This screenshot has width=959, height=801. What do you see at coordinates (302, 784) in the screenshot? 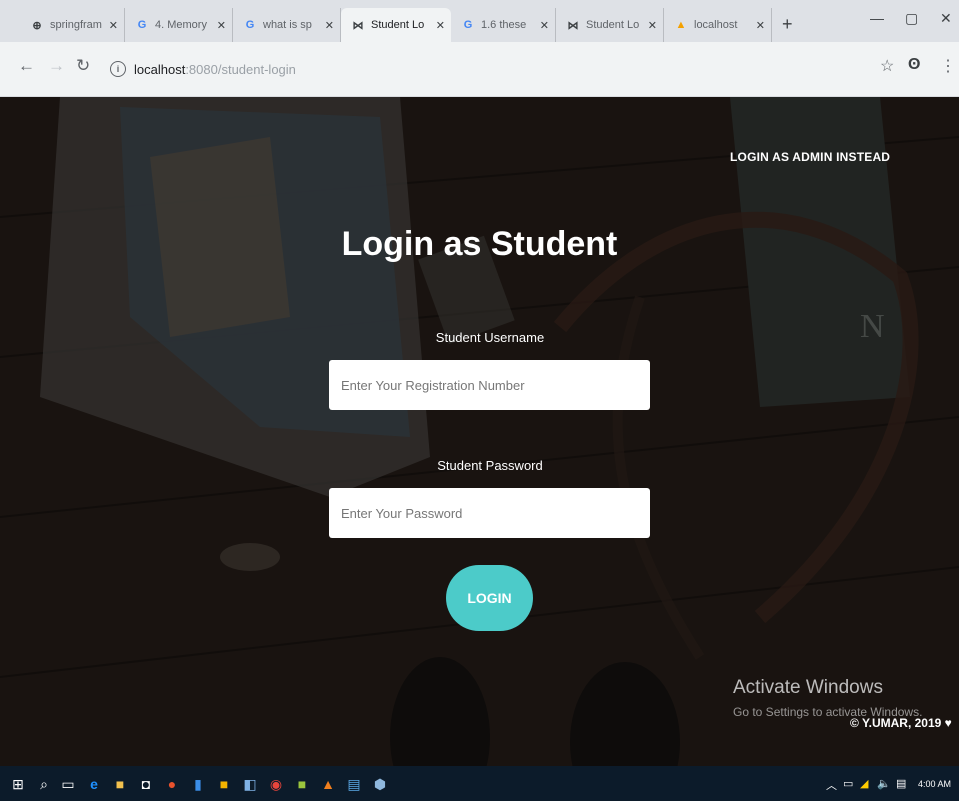
I see `app-icon-green: ■` at bounding box center [302, 784].